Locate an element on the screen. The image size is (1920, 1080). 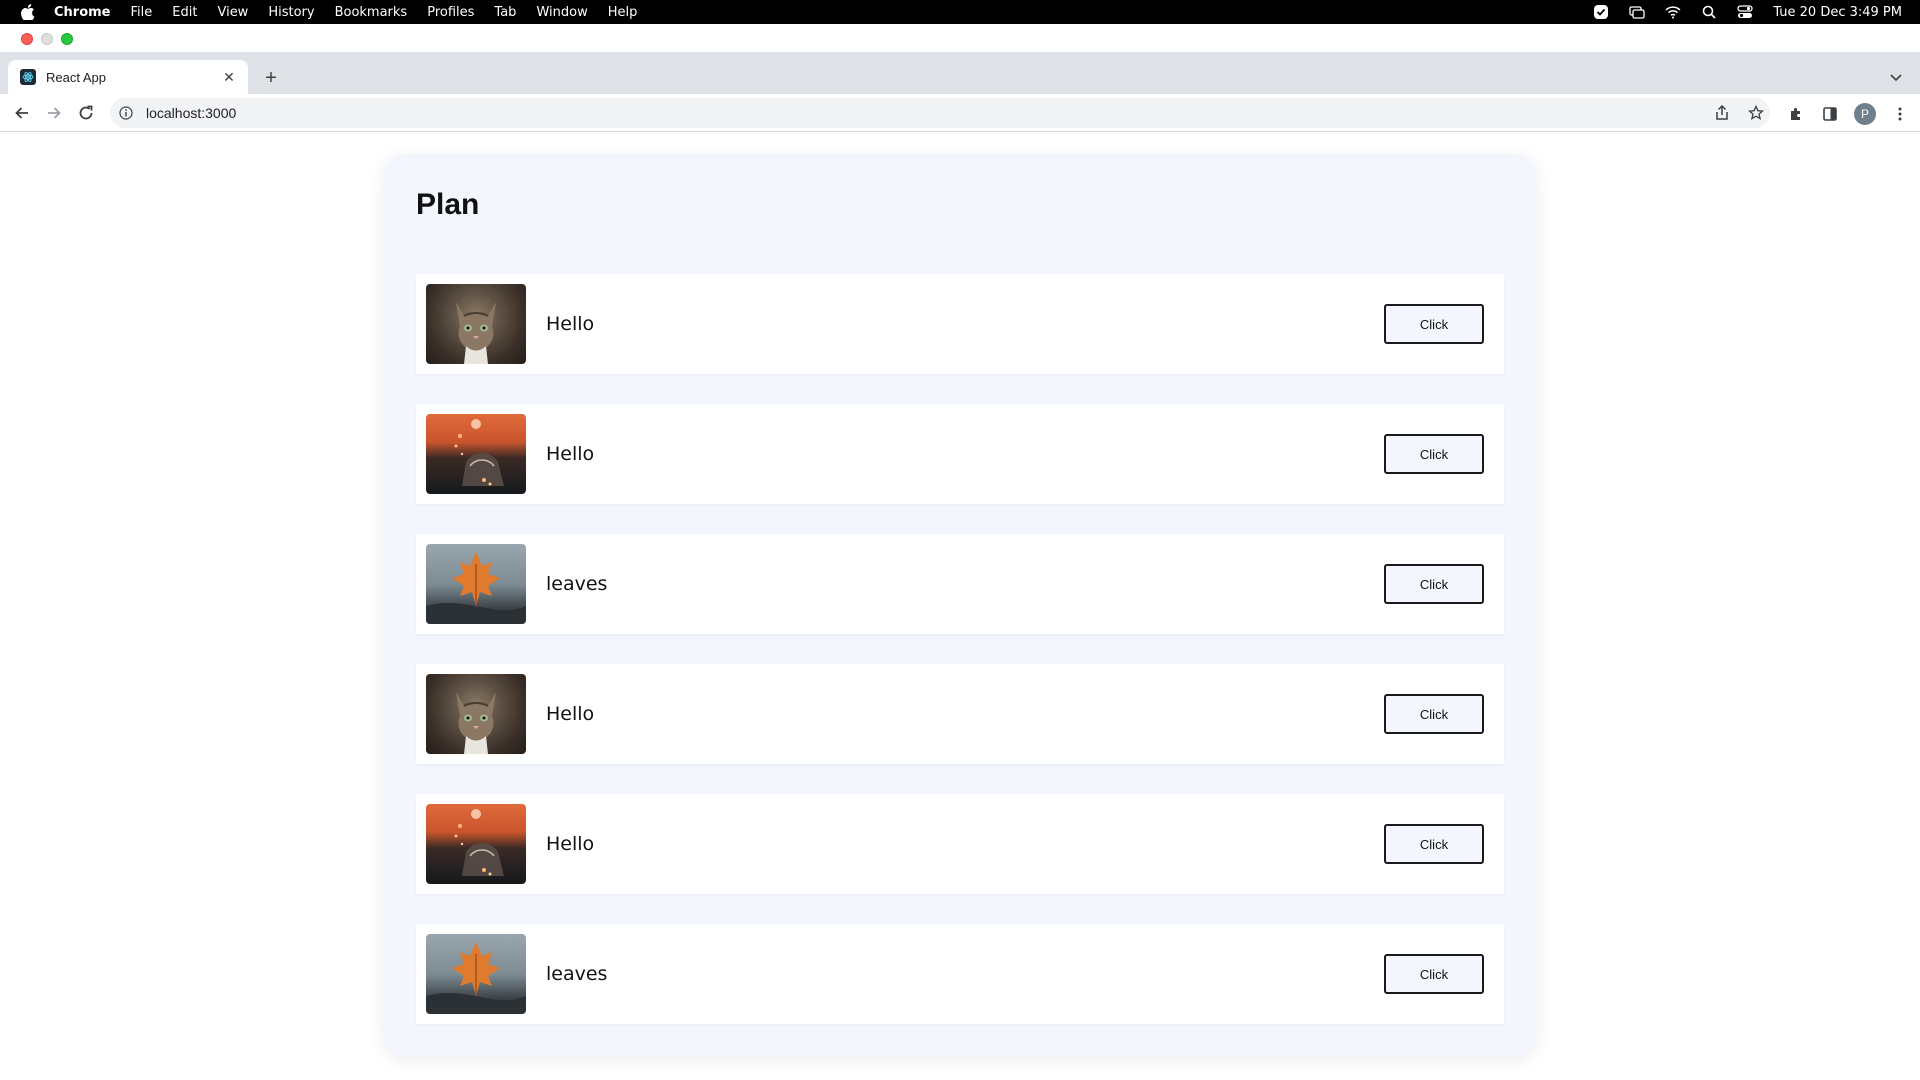
window-maximize-button is located at coordinates (67, 39).